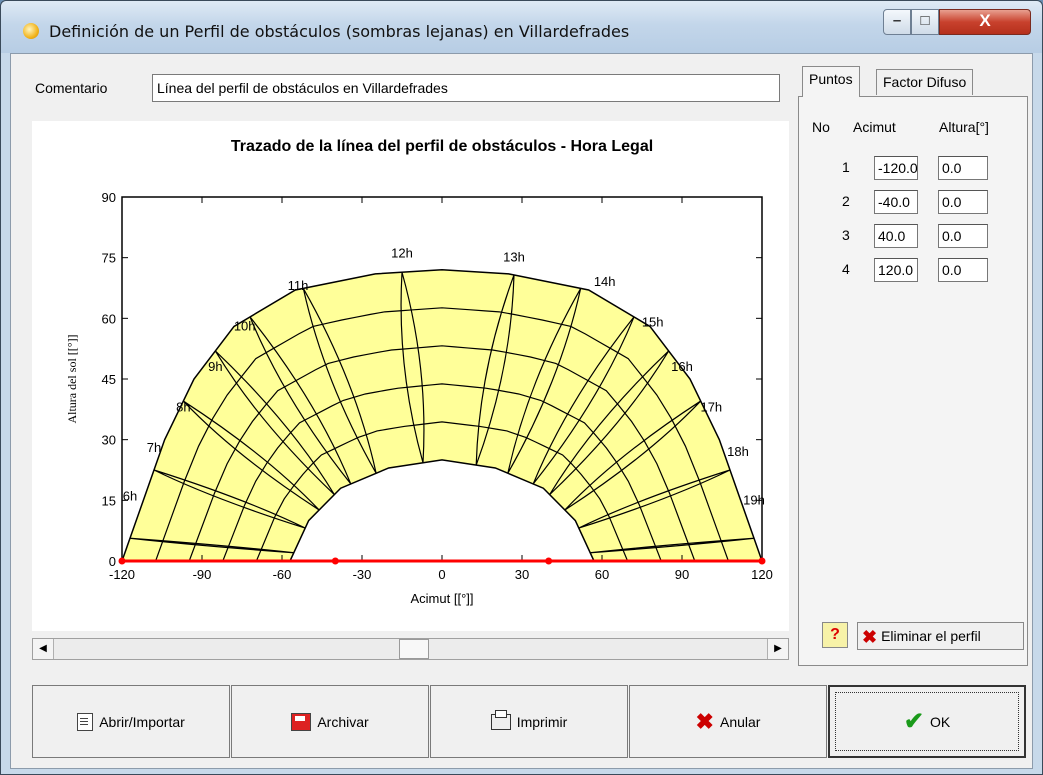  I want to click on maximize-icon: □, so click(925, 20).